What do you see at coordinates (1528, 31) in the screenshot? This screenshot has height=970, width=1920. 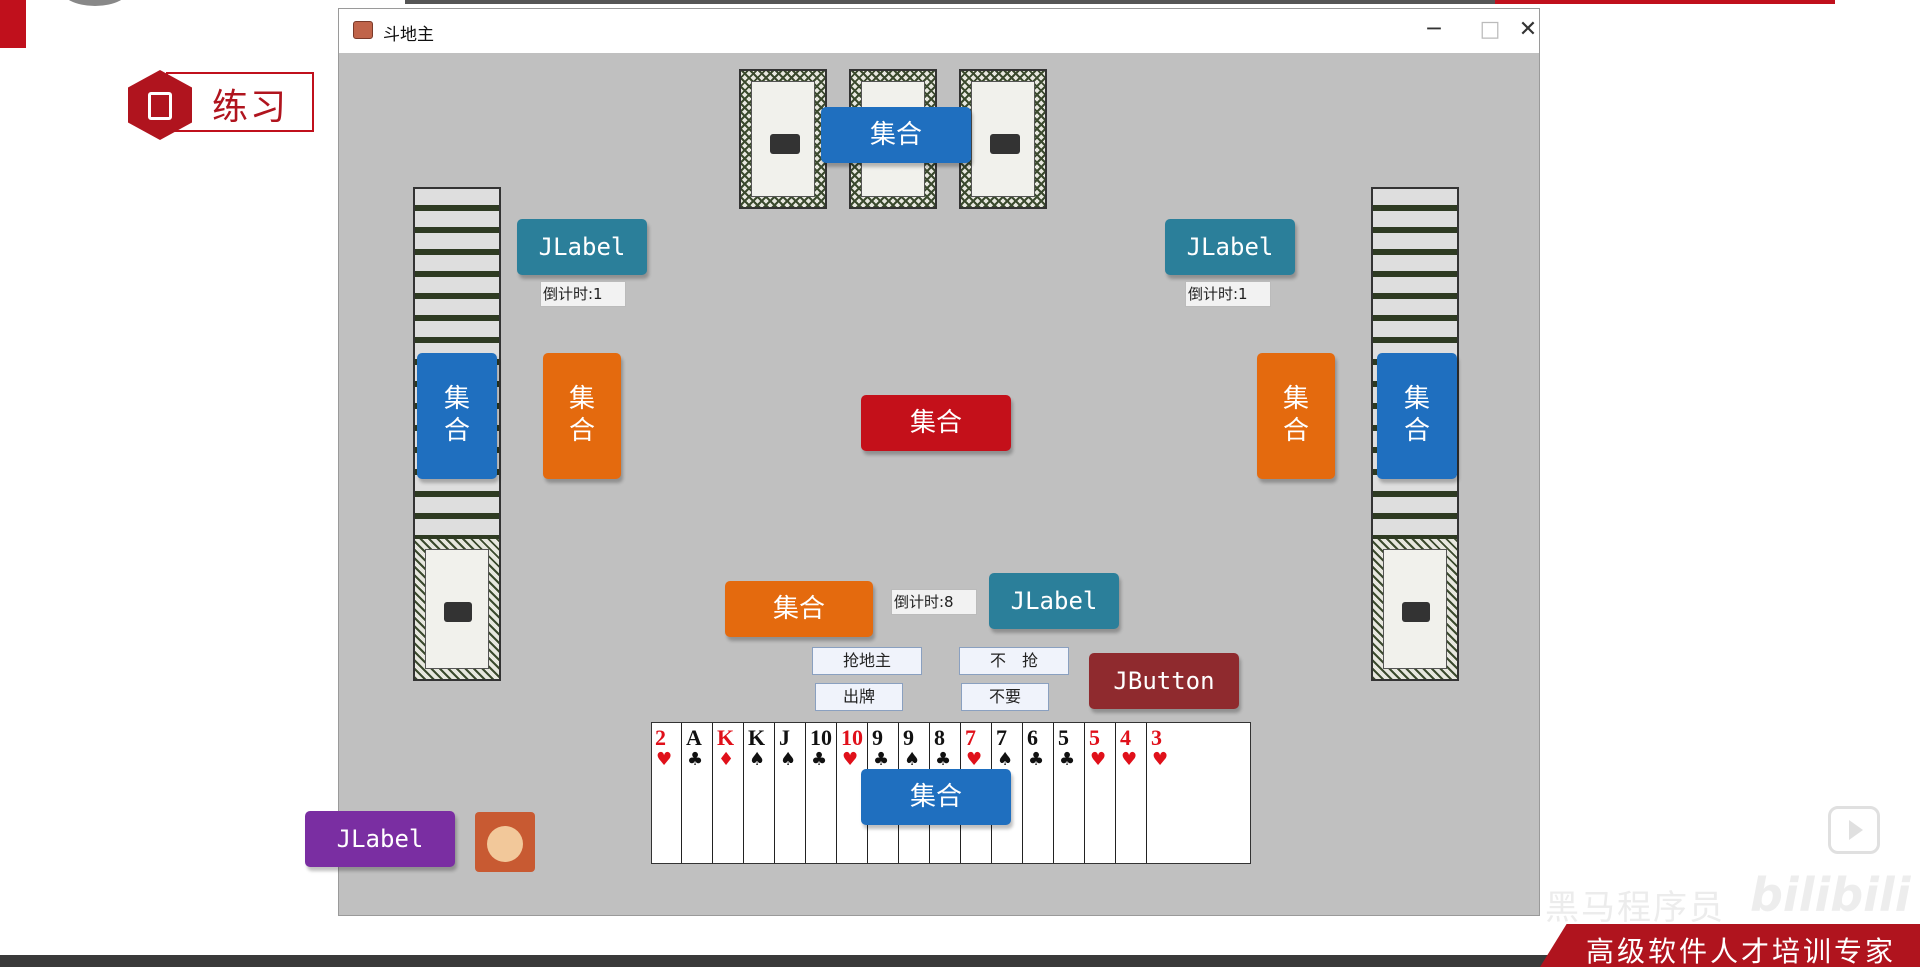 I see `close-button: ✕` at bounding box center [1528, 31].